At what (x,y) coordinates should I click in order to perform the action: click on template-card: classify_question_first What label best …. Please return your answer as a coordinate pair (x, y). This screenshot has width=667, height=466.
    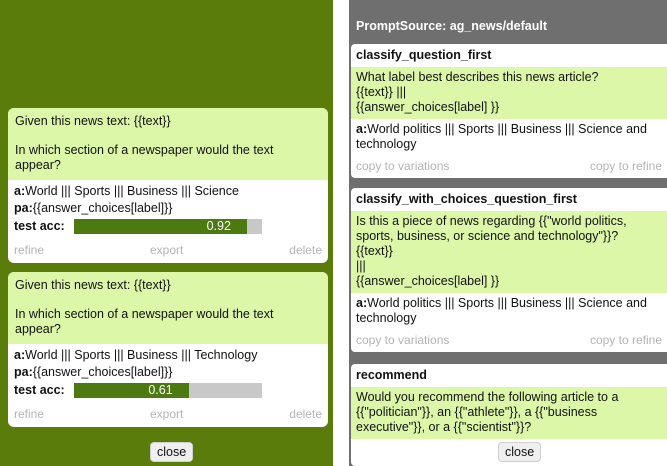
    Looking at the image, I should click on (509, 111).